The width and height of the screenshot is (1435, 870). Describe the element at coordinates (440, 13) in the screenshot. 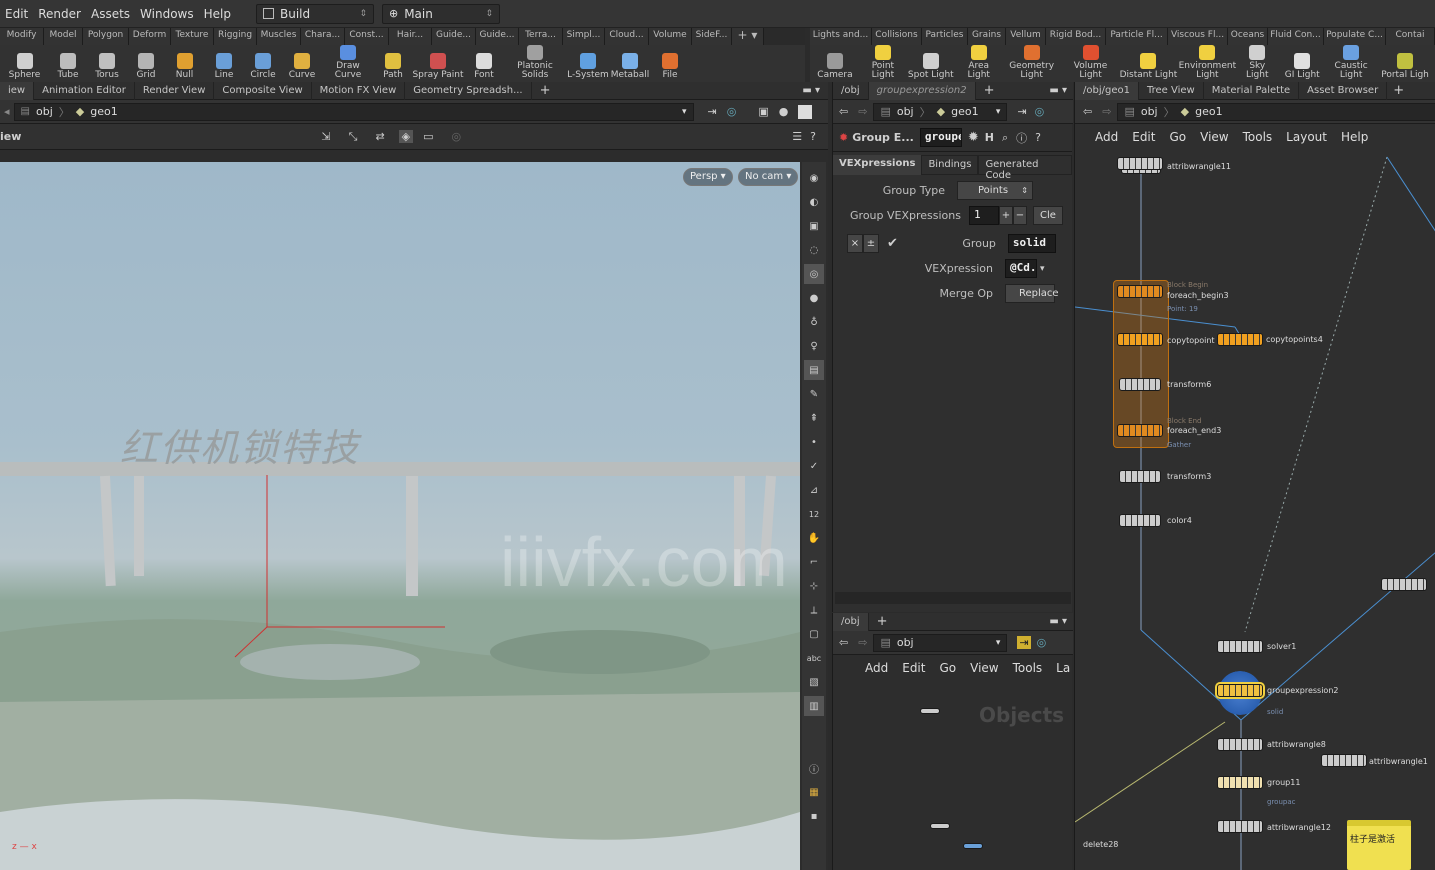

I see `context-selector: ⊕ Main ⇕` at that location.